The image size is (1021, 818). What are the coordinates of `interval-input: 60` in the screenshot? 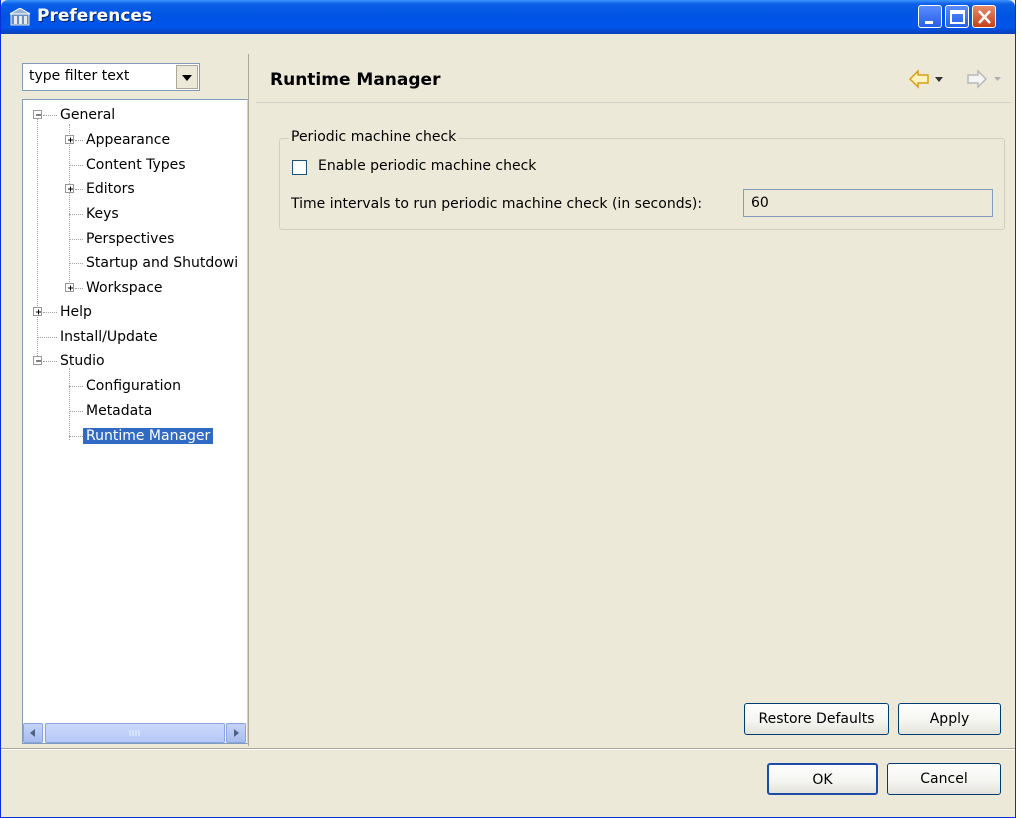 It's located at (868, 203).